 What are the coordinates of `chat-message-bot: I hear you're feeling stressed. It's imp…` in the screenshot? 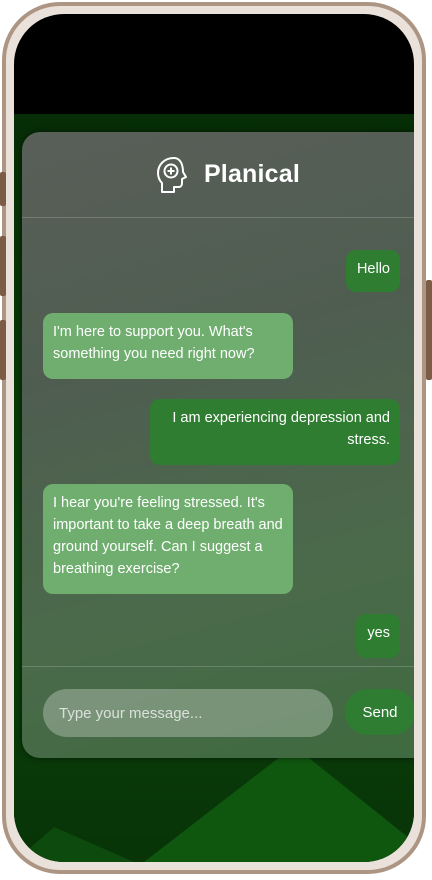 It's located at (168, 539).